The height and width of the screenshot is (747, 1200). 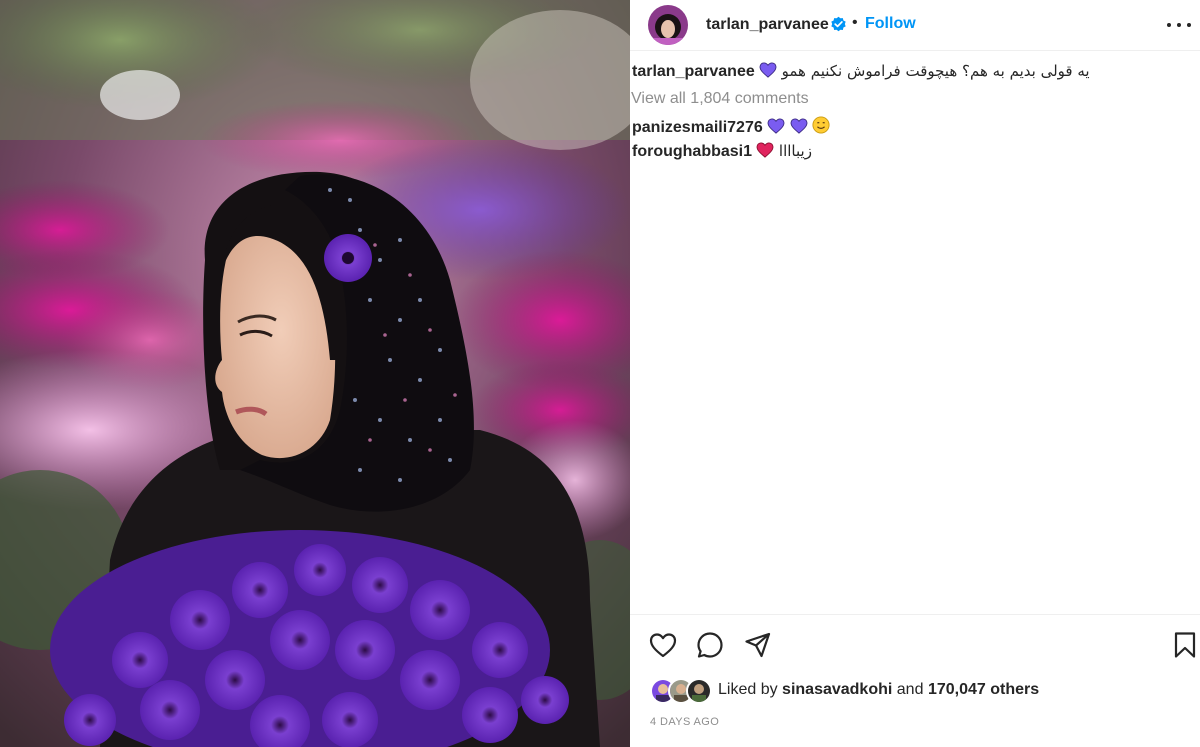 I want to click on avatar-image, so click(x=668, y=25).